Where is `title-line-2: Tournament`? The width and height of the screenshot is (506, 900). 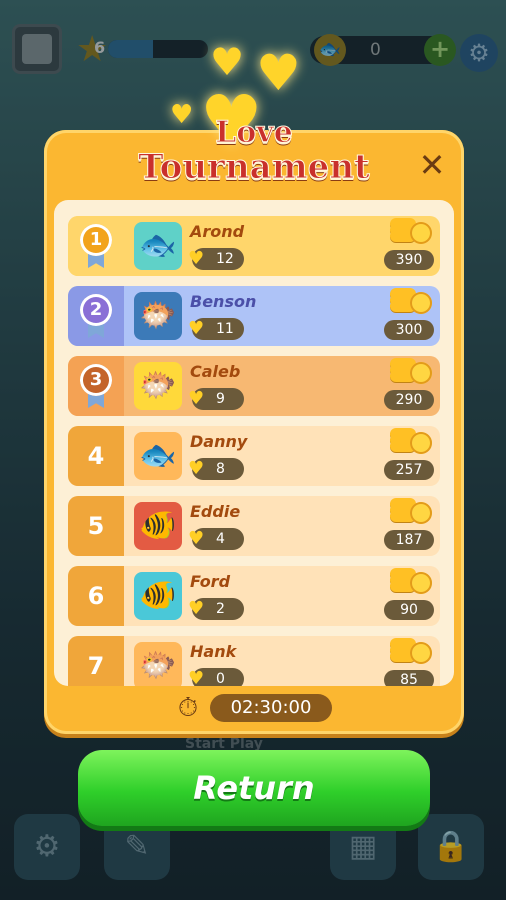 title-line-2: Tournament is located at coordinates (254, 167).